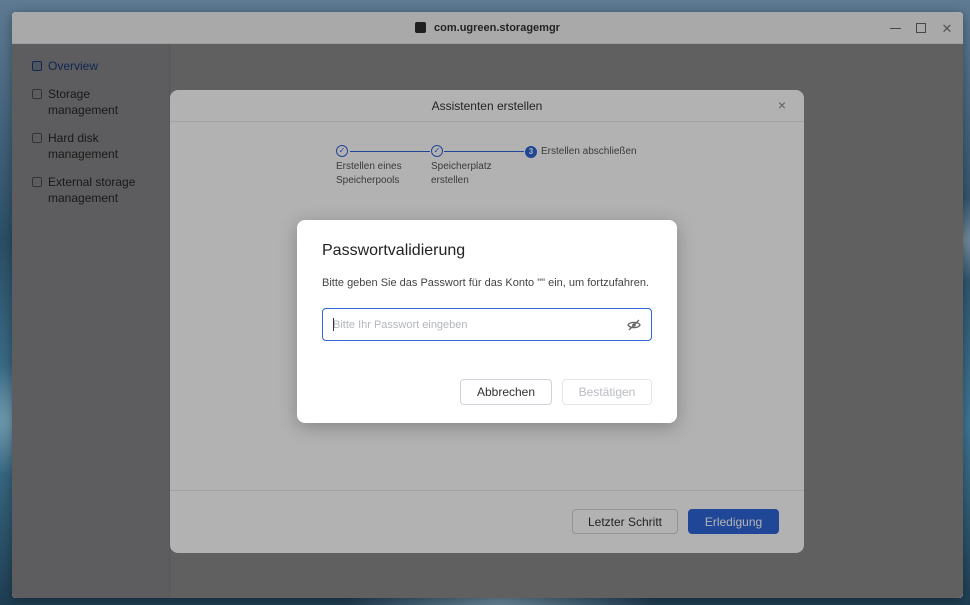  I want to click on password-field, so click(487, 324).